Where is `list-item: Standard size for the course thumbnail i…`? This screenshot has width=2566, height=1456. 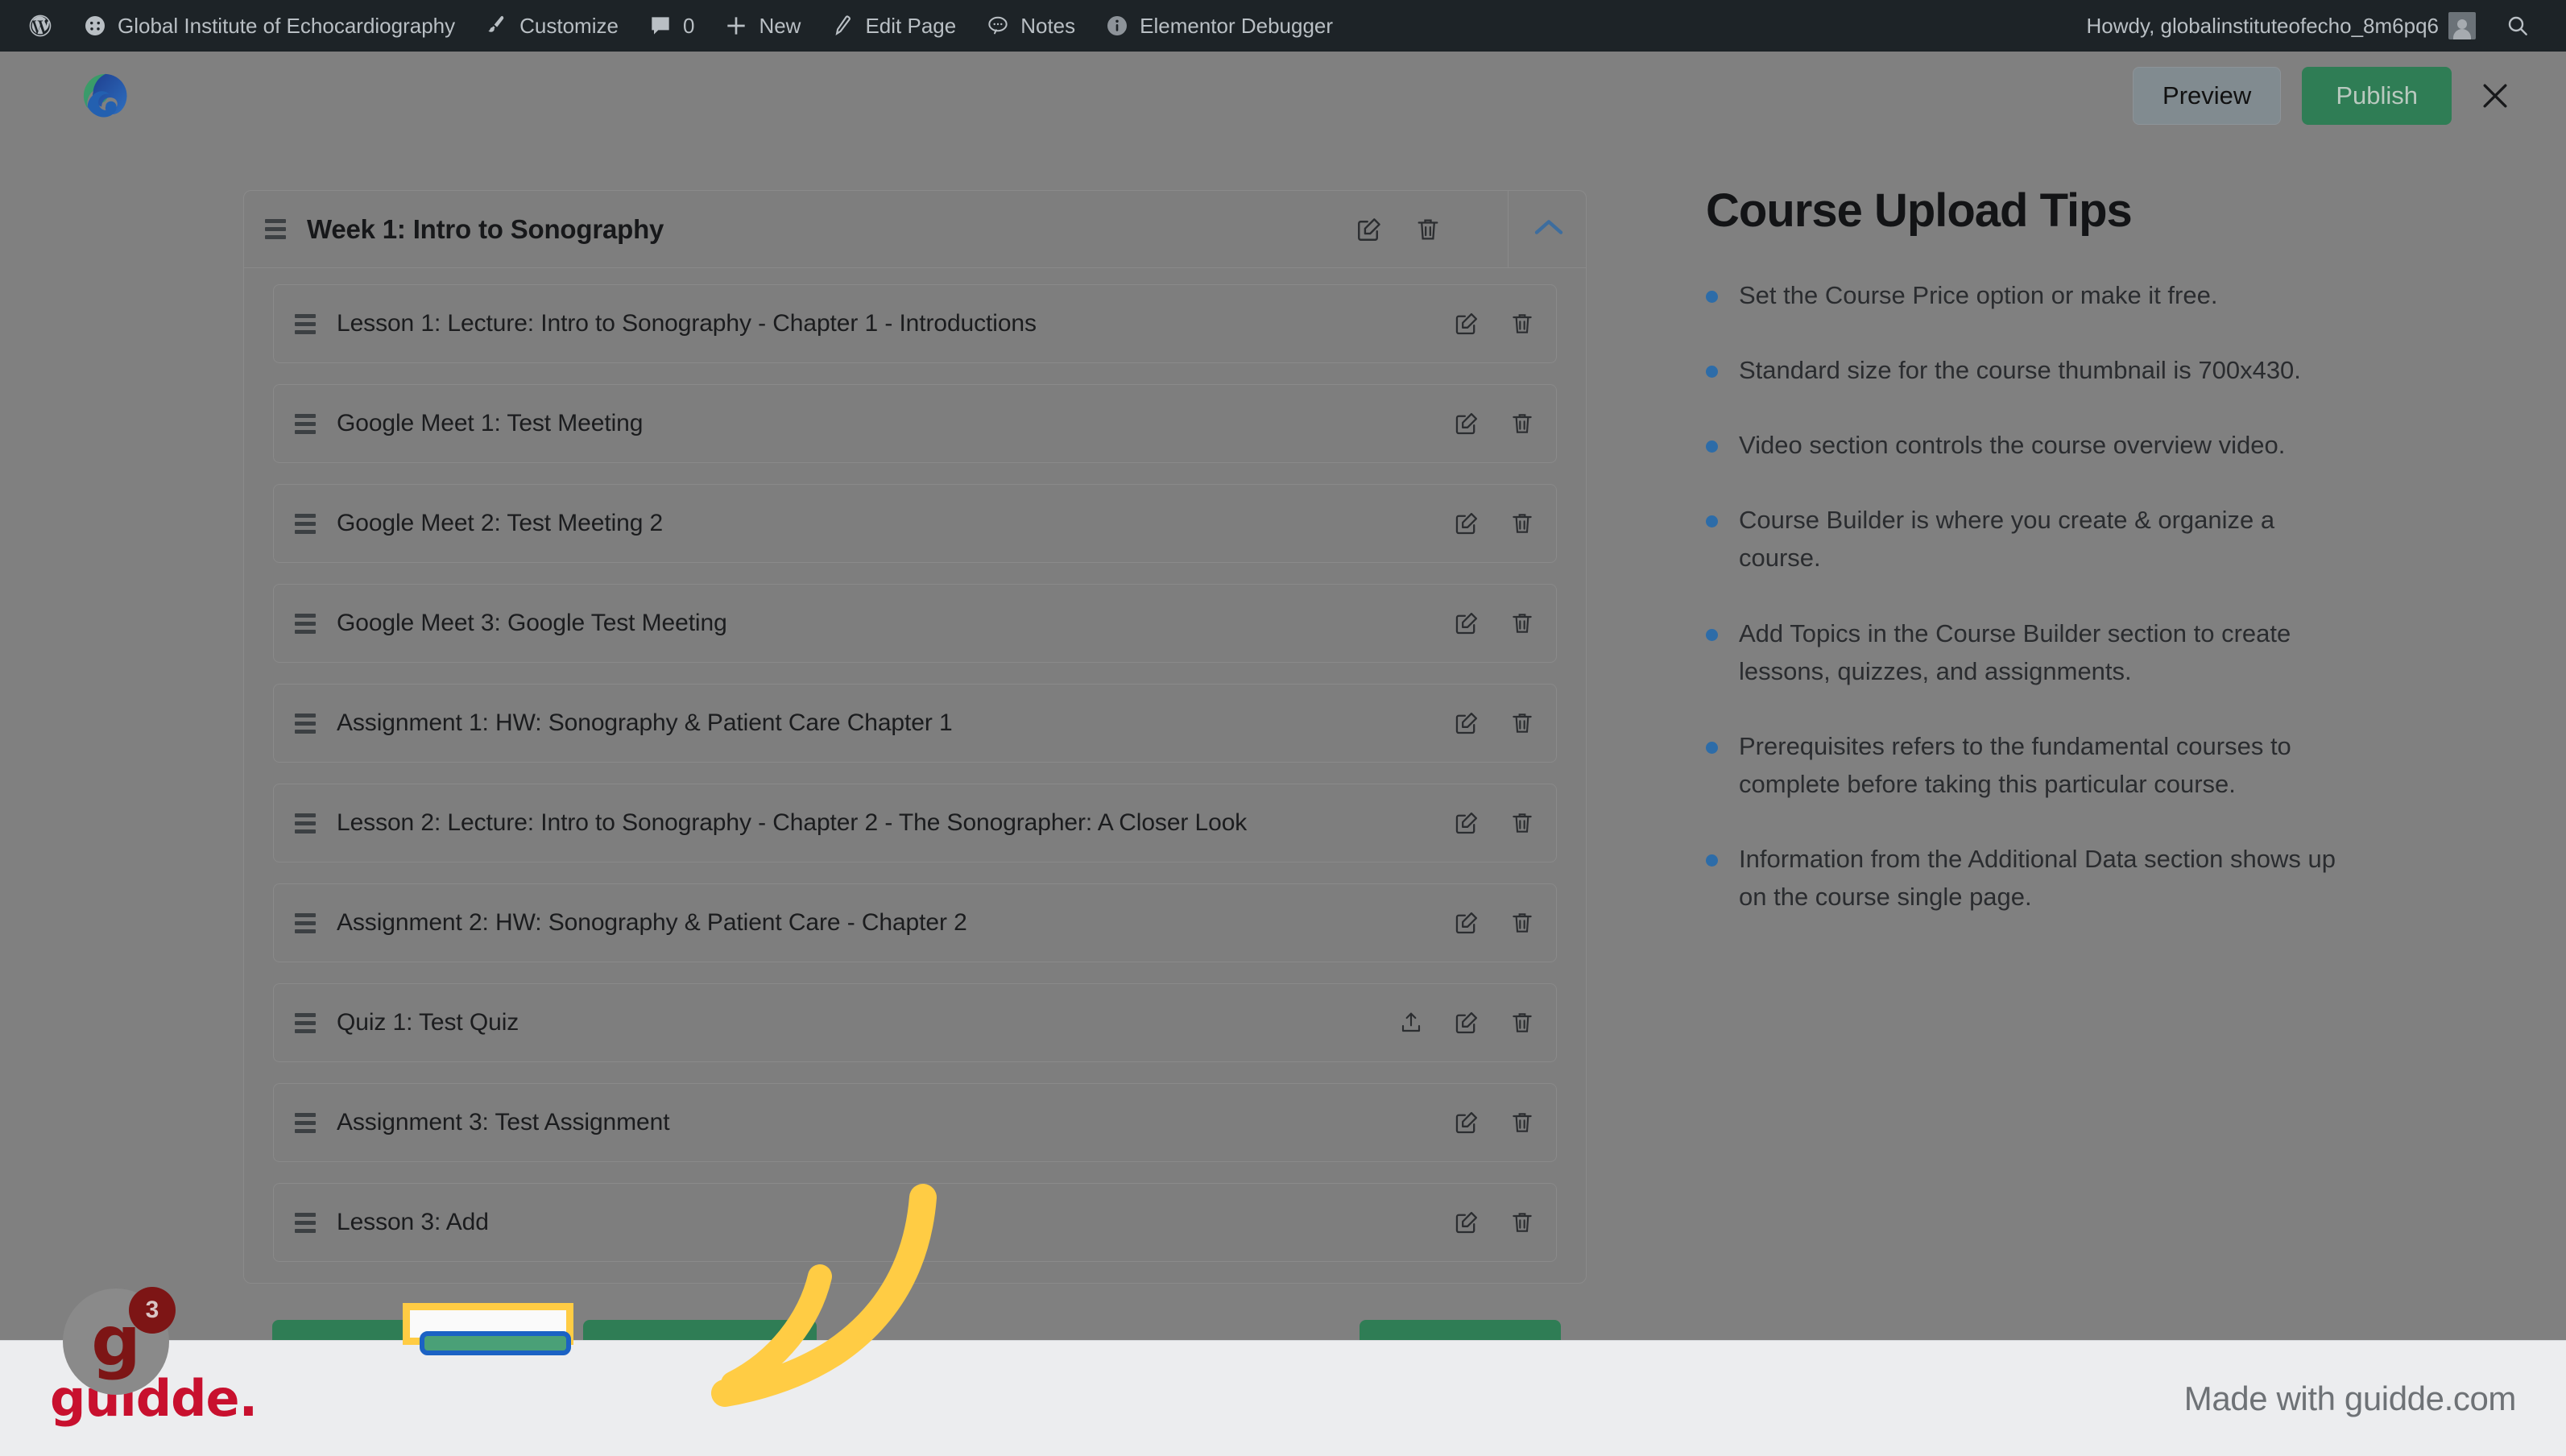 list-item: Standard size for the course thumbnail i… is located at coordinates (2036, 370).